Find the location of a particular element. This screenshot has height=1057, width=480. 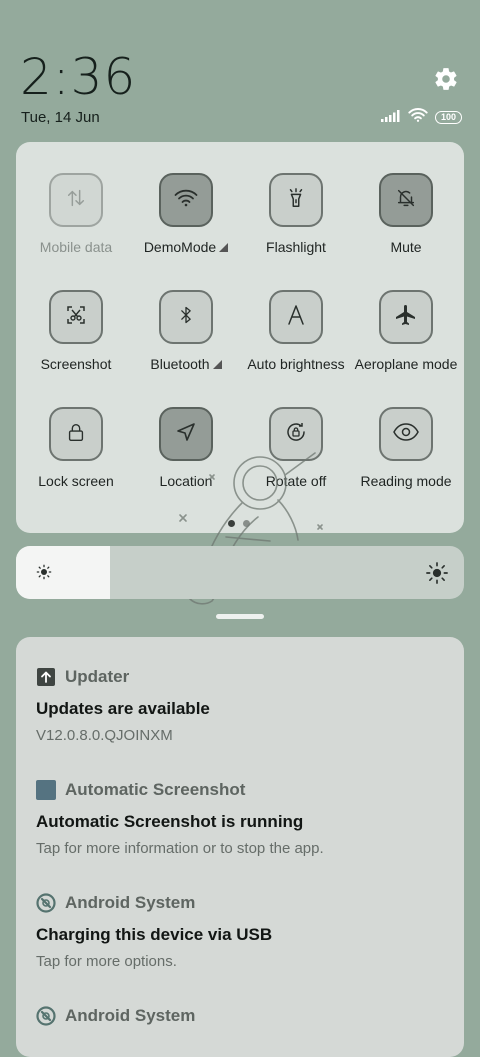

notification-app-header: Automatic Screenshot is located at coordinates (241, 790).